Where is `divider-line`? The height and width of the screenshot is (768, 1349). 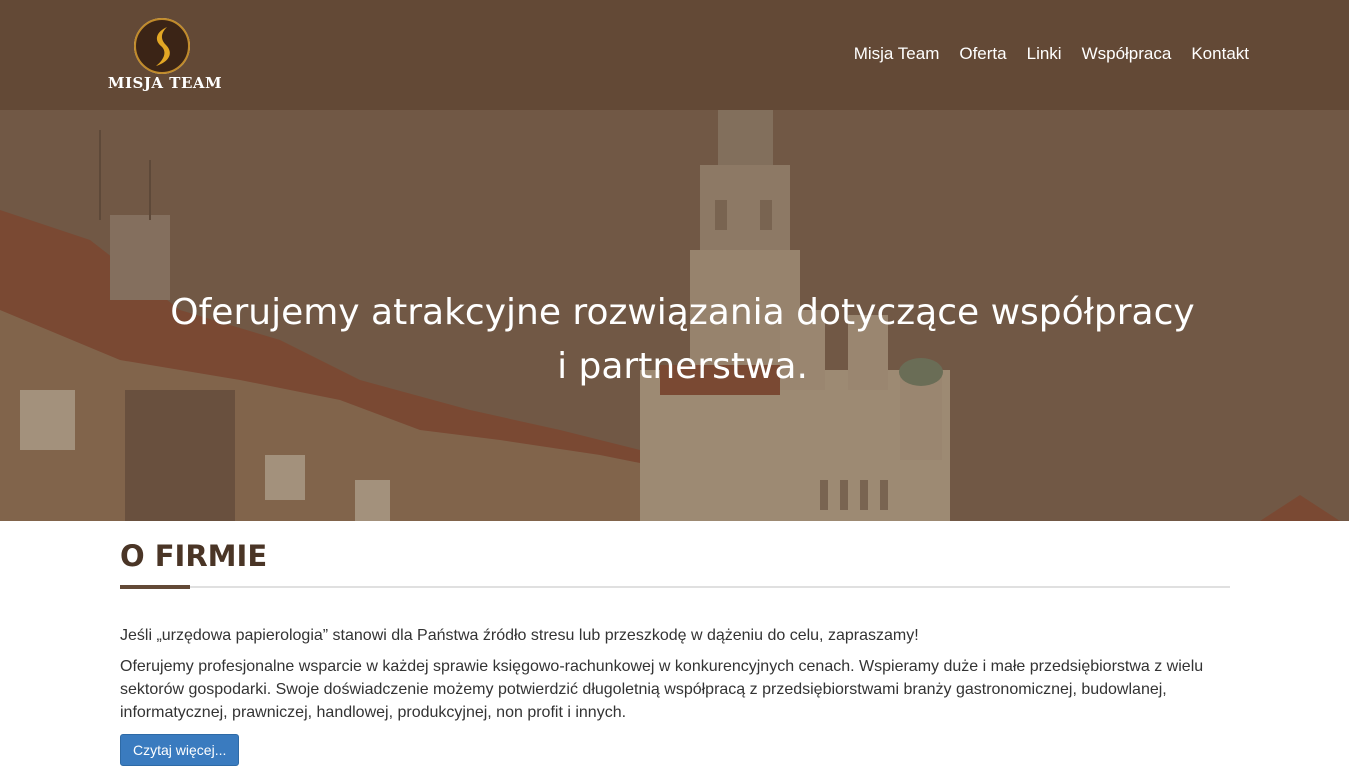 divider-line is located at coordinates (675, 587).